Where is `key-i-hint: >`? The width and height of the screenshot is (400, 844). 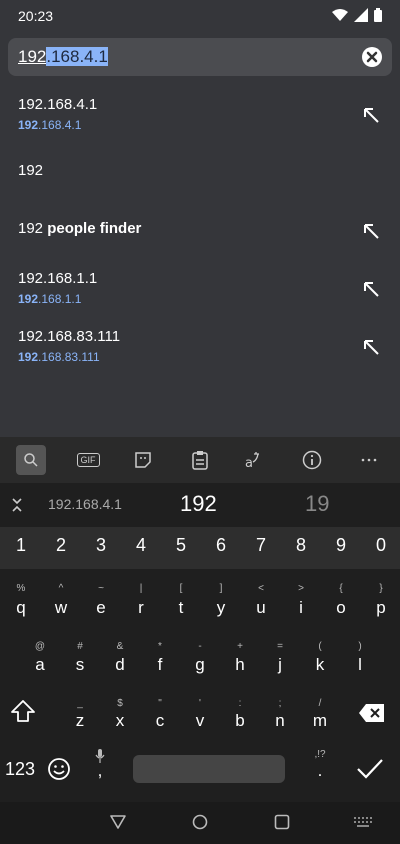
key-i-hint: > is located at coordinates (301, 588).